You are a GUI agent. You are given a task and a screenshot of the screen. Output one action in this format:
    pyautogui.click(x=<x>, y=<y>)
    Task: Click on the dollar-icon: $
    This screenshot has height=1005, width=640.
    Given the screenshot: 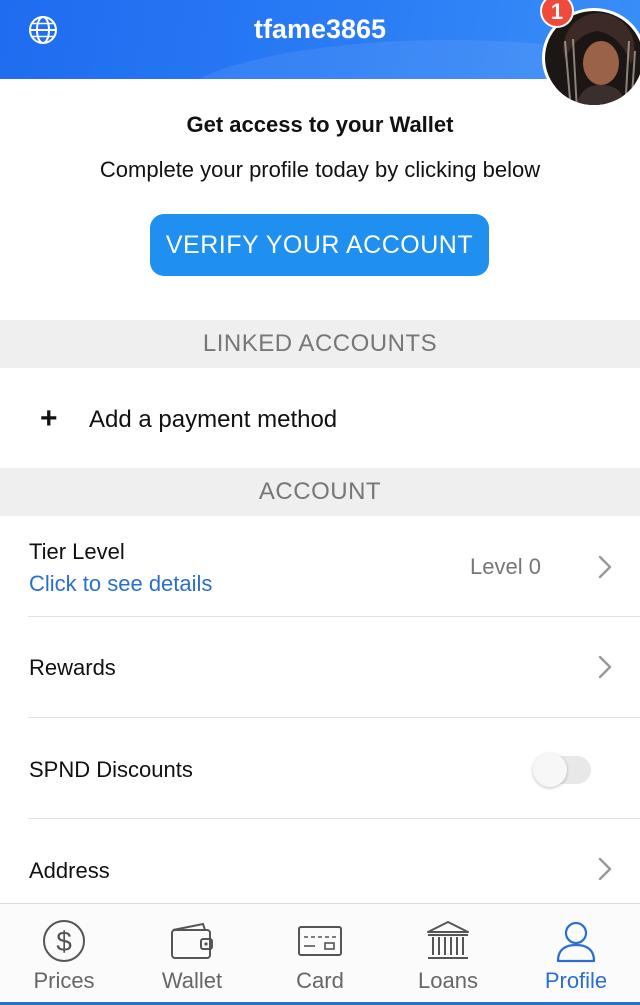 What is the action you would take?
    pyautogui.click(x=64, y=941)
    